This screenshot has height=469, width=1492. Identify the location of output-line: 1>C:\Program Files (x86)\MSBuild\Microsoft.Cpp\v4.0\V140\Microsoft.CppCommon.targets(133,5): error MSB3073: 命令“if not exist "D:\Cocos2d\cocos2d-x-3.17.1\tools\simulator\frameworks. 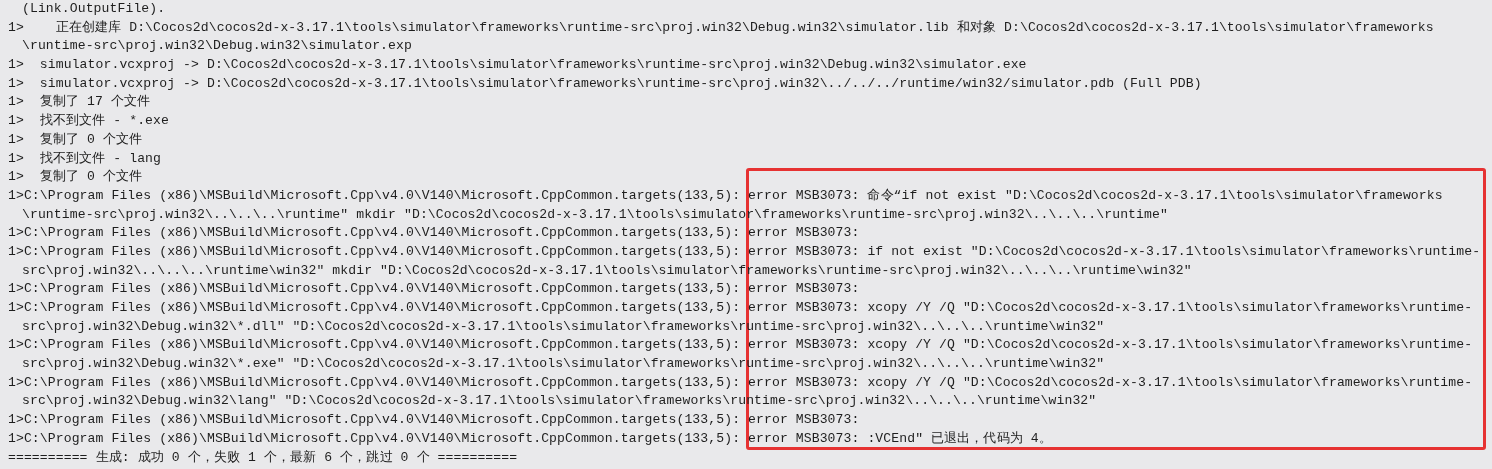
(725, 195).